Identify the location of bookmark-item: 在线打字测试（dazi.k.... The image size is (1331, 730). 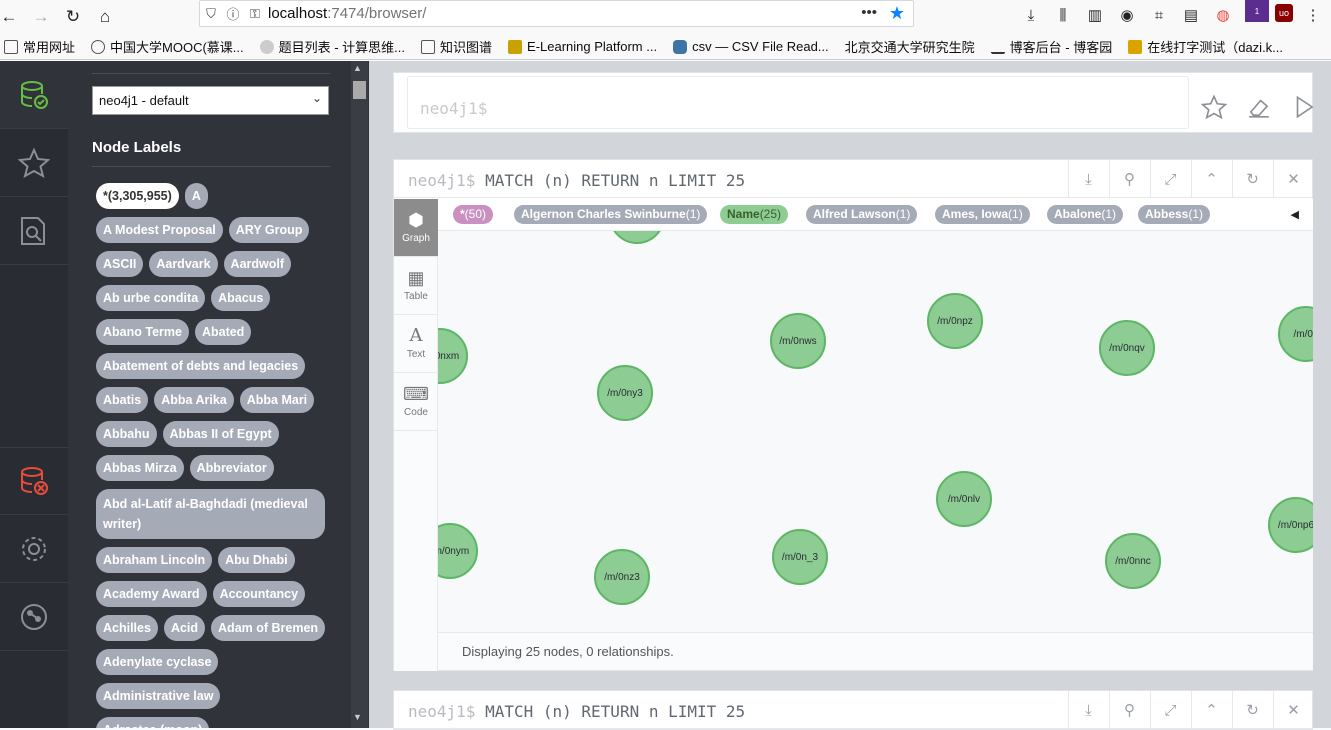
(1205, 46).